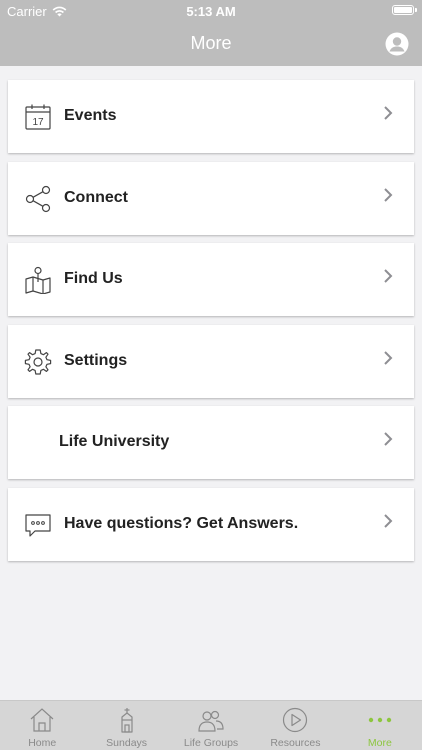 Image resolution: width=422 pixels, height=750 pixels. Describe the element at coordinates (90, 115) in the screenshot. I see `menu-item-label: Events` at that location.